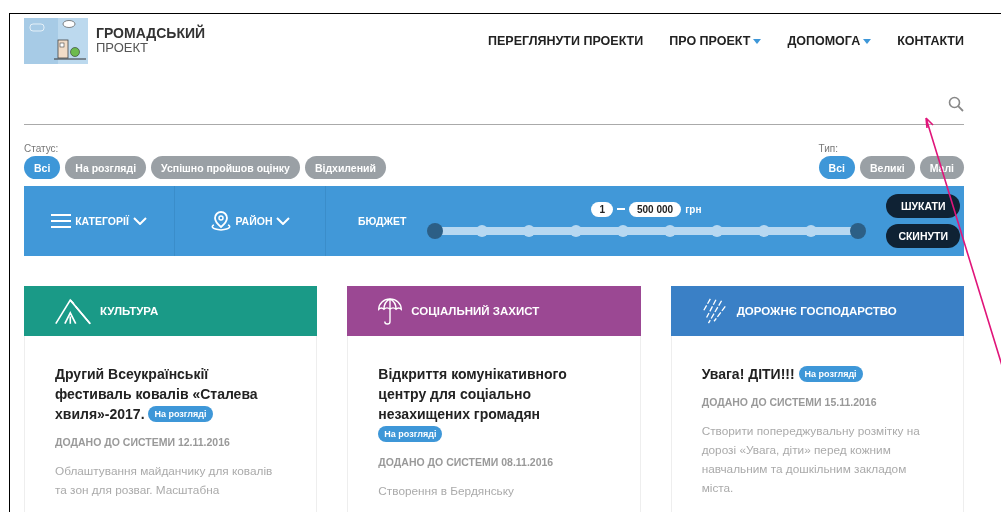  Describe the element at coordinates (956, 104) in the screenshot. I see `search-icon` at that location.